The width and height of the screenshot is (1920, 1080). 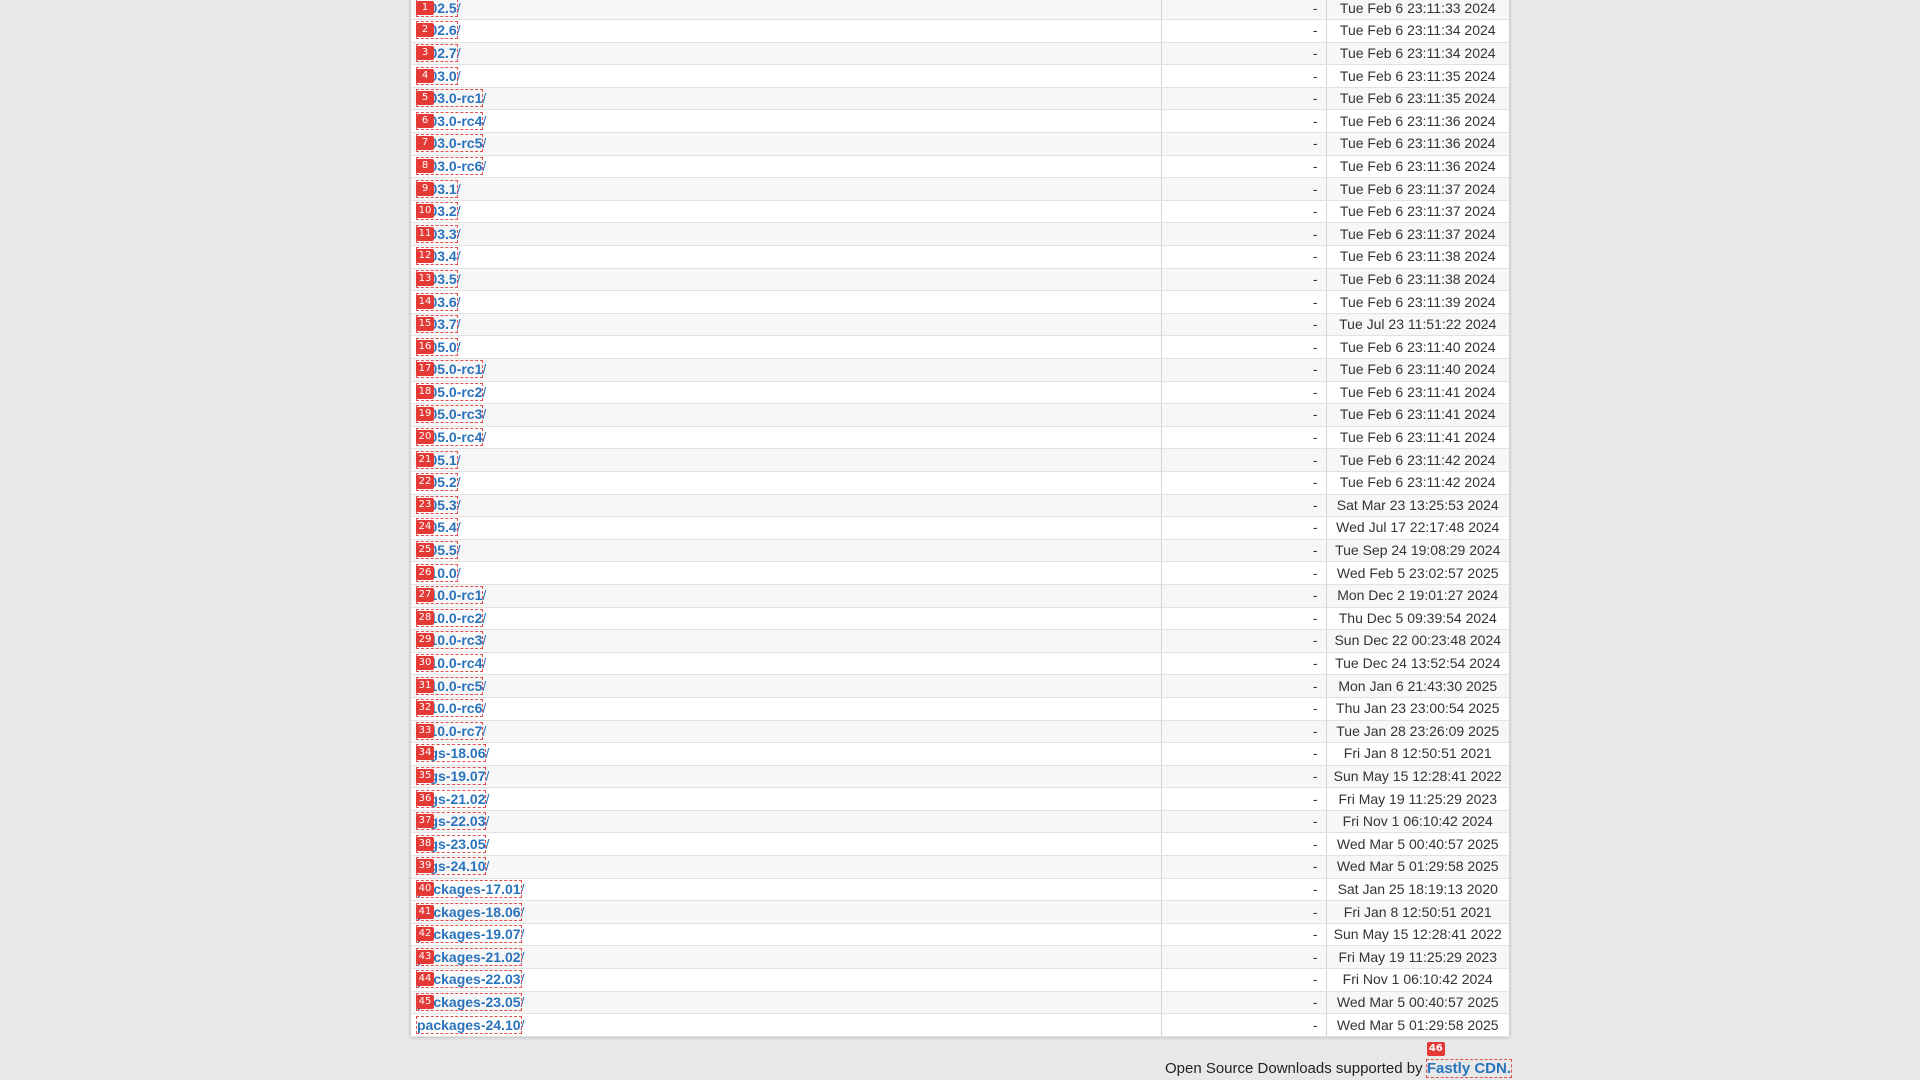 What do you see at coordinates (960, 867) in the screenshot?
I see `table-row: logs-24.10/39- Wed Mar 5 01:29:58 2025` at bounding box center [960, 867].